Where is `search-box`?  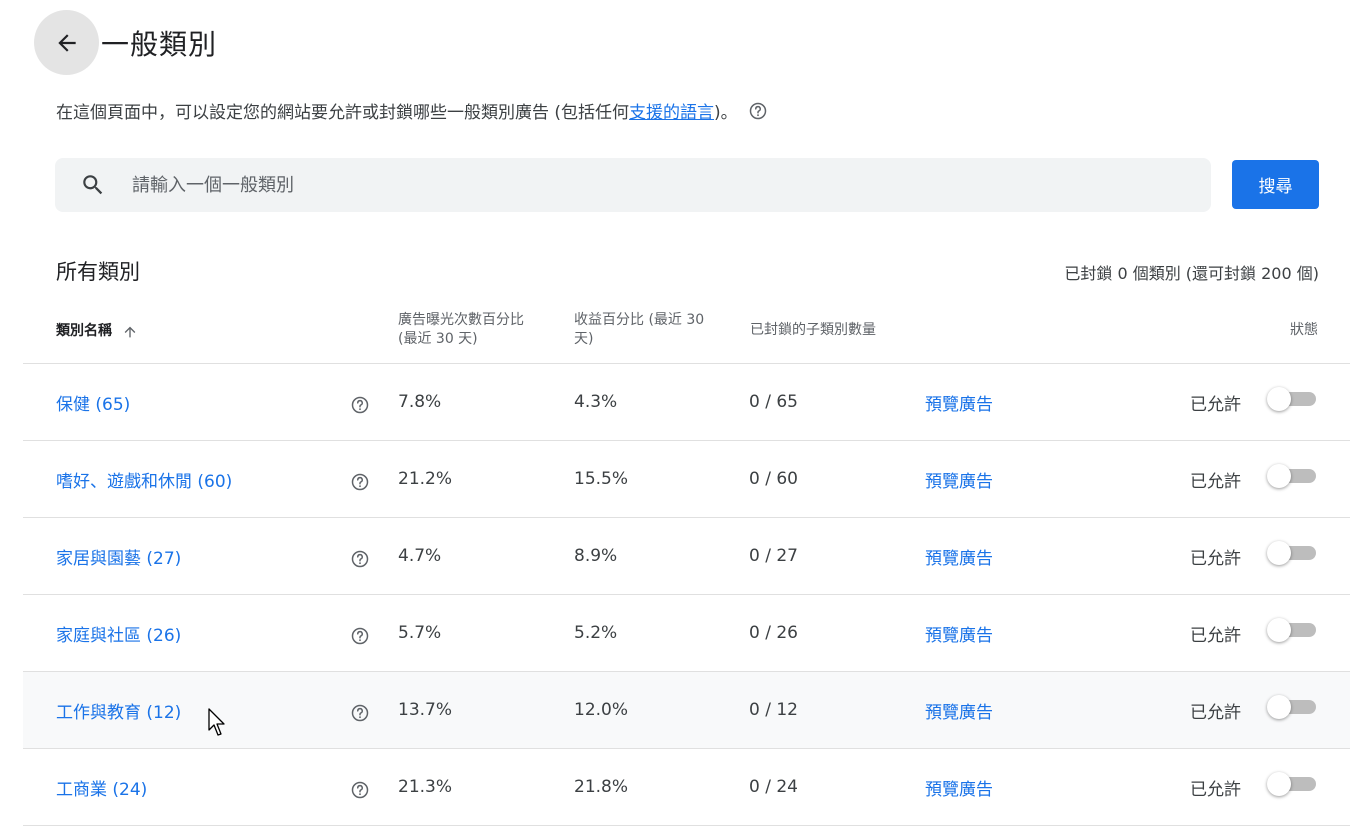 search-box is located at coordinates (633, 185).